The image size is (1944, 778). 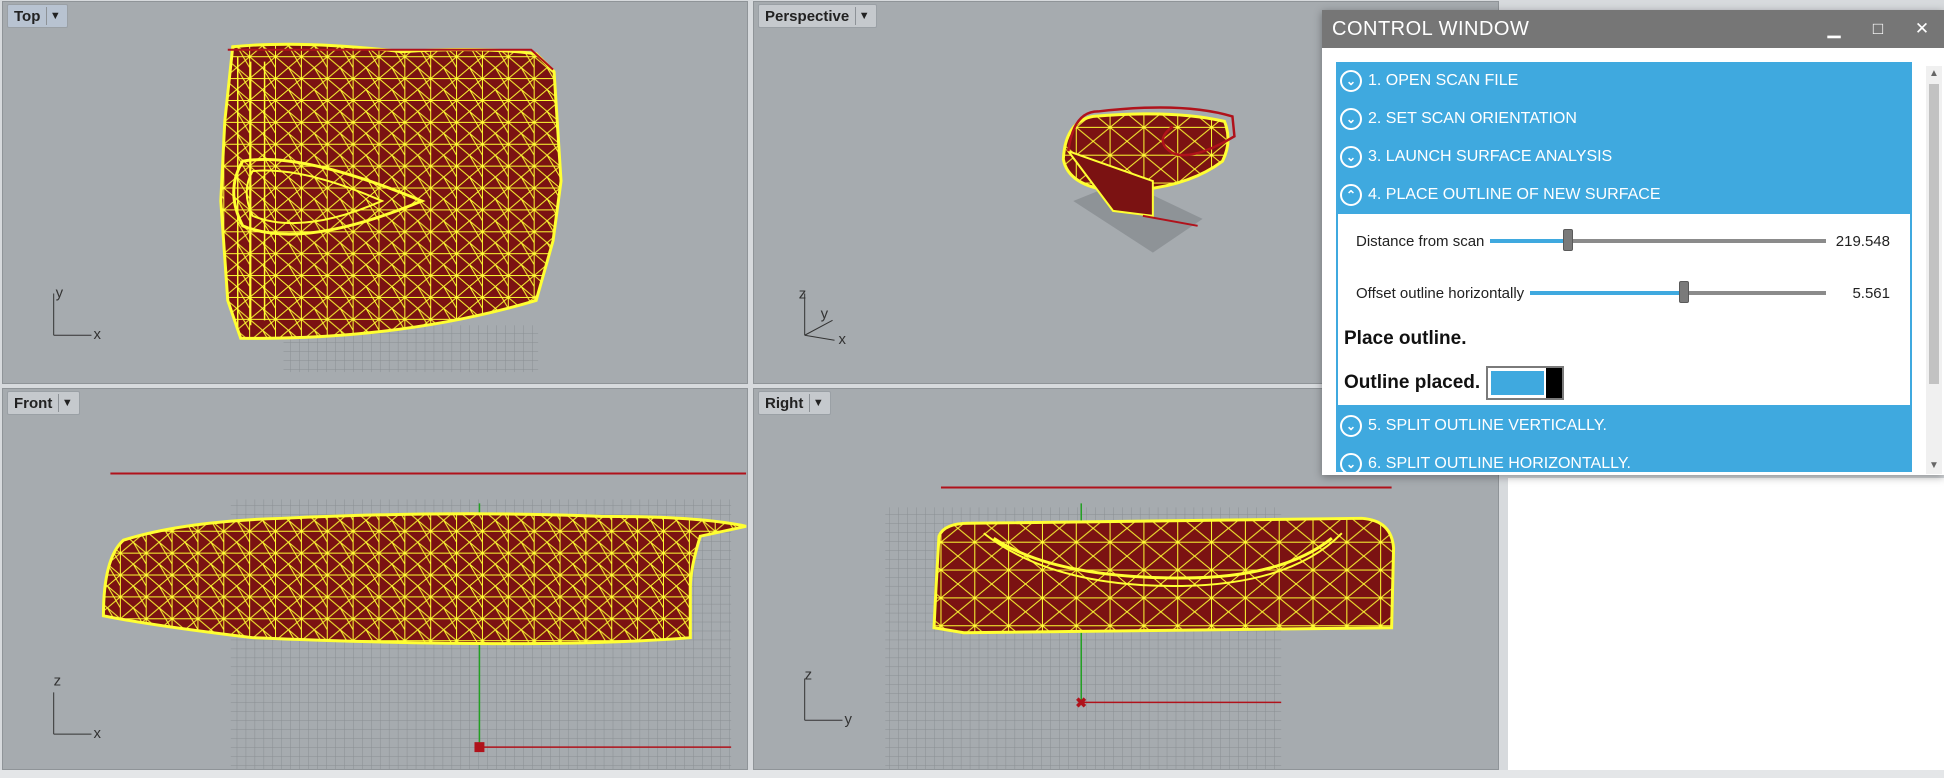 I want to click on slider-value: 219.548, so click(x=1862, y=241).